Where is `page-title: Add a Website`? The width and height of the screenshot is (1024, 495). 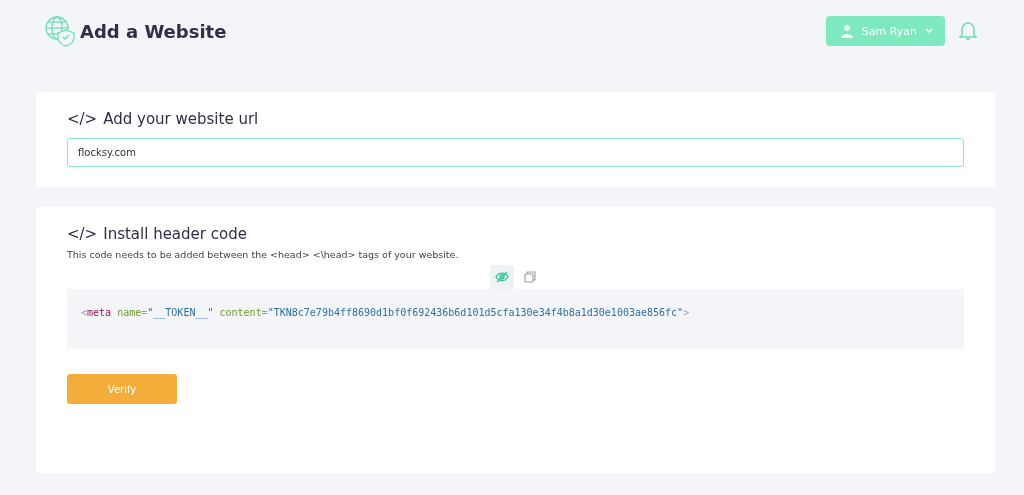
page-title: Add a Website is located at coordinates (153, 31).